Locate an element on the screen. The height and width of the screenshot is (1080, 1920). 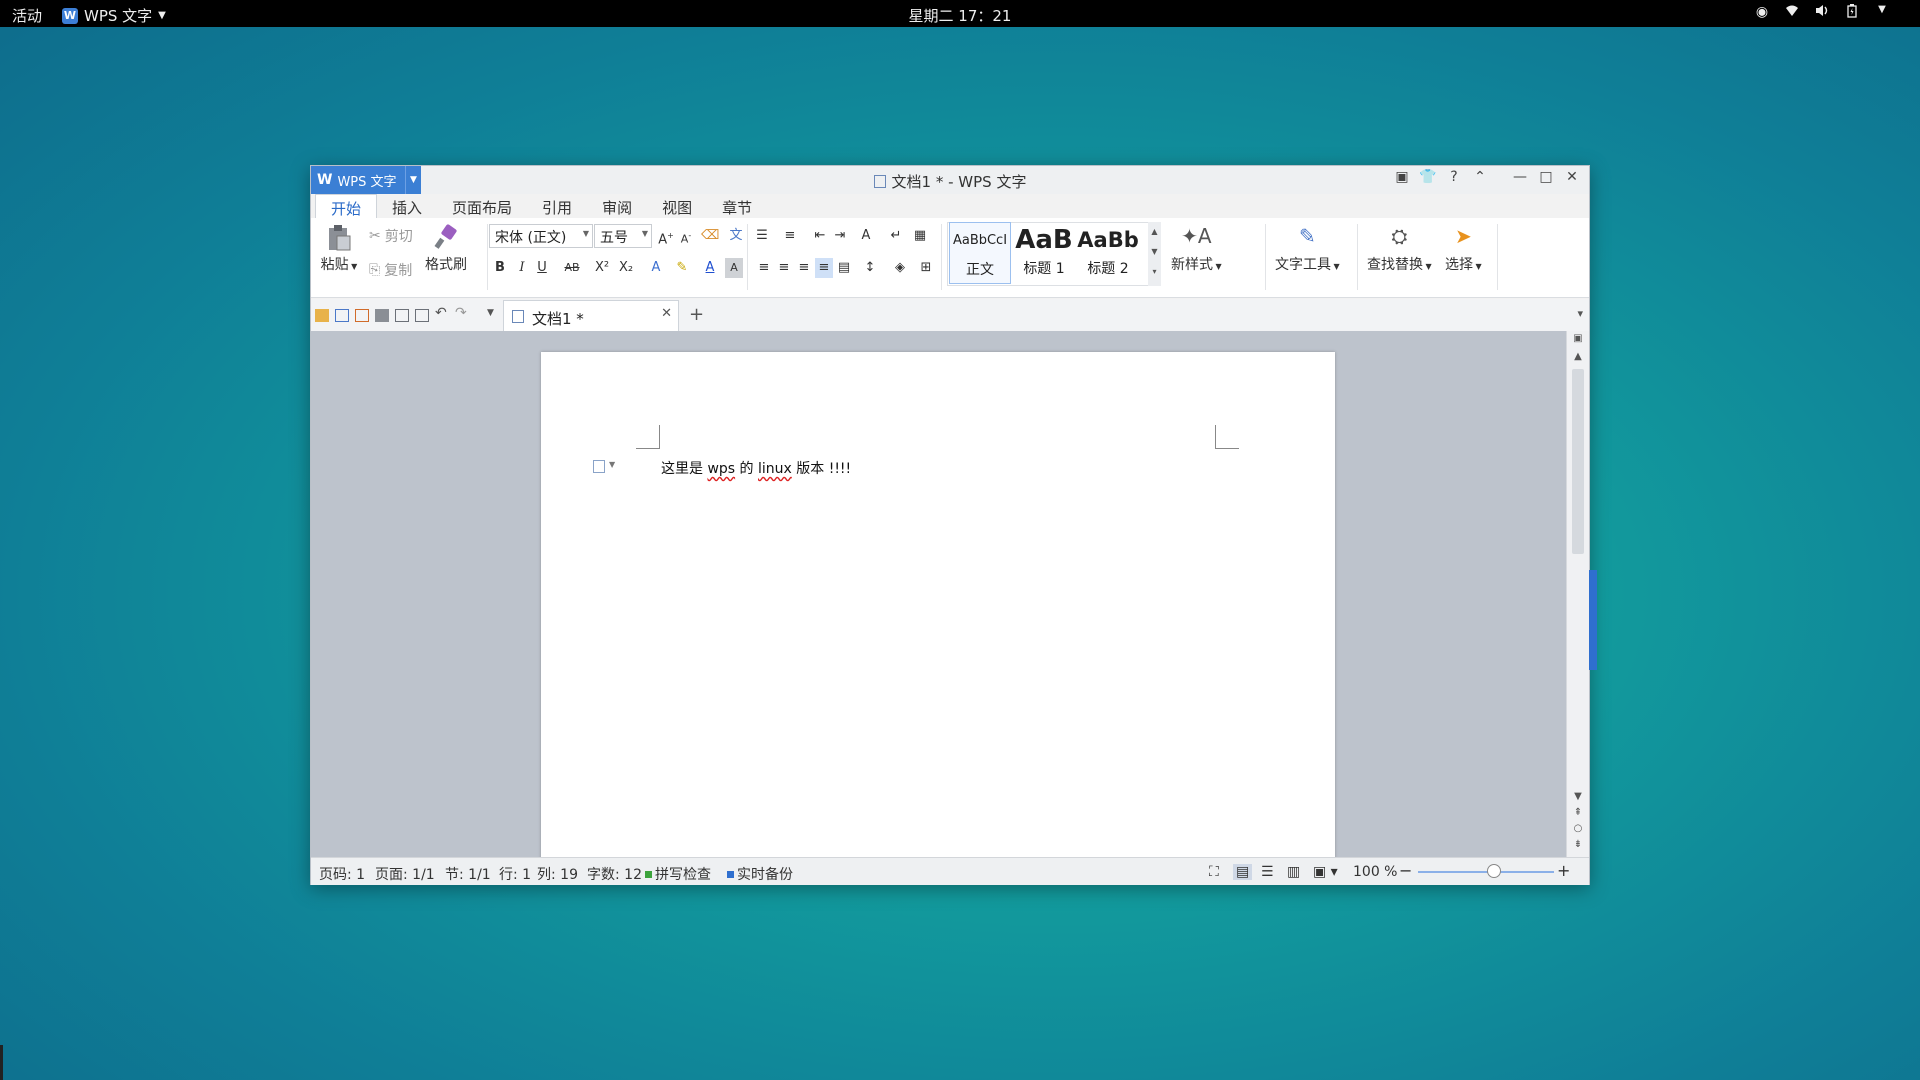
cut-button: ✂ 剪切 is located at coordinates (391, 236).